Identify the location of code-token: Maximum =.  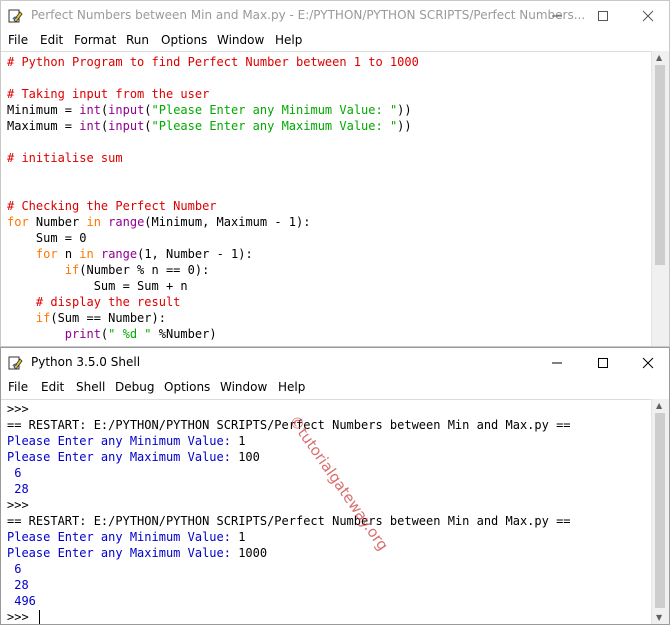
(43, 126).